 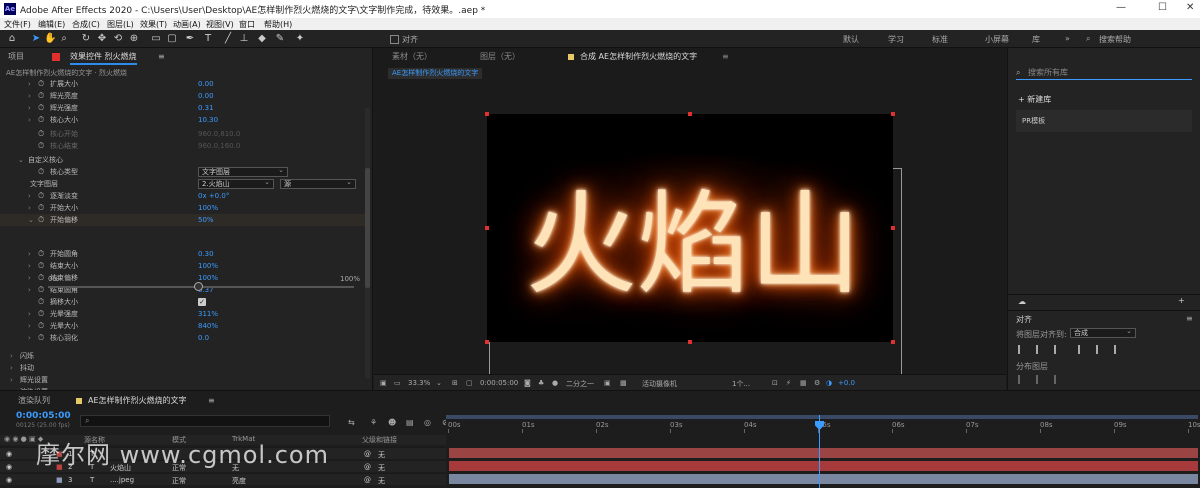 I want to click on layer-search-input: ⌕, so click(x=205, y=421).